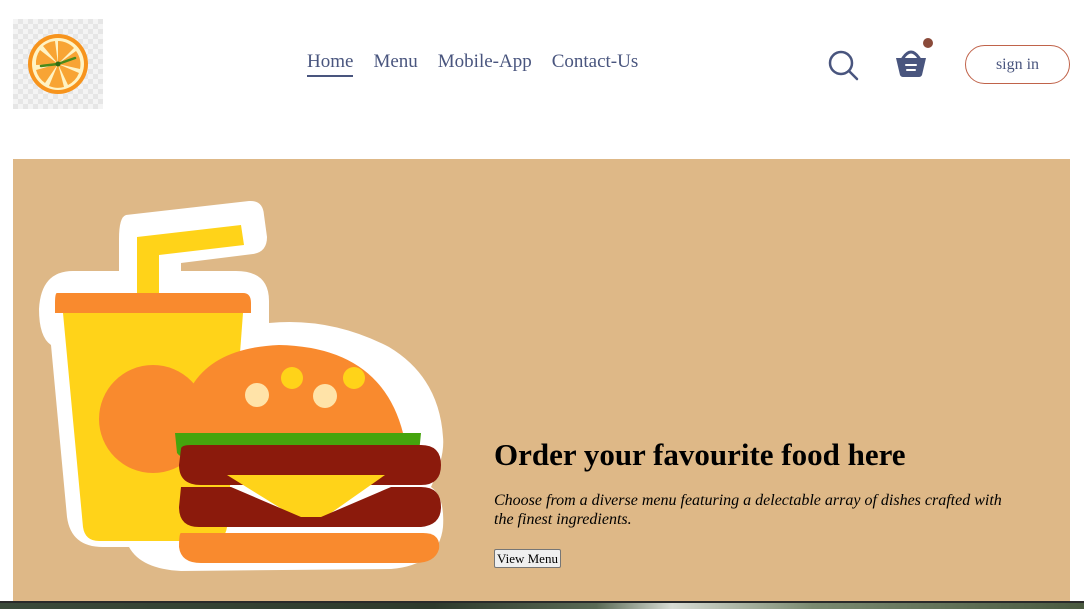  What do you see at coordinates (928, 43) in the screenshot?
I see `cart-count-dot` at bounding box center [928, 43].